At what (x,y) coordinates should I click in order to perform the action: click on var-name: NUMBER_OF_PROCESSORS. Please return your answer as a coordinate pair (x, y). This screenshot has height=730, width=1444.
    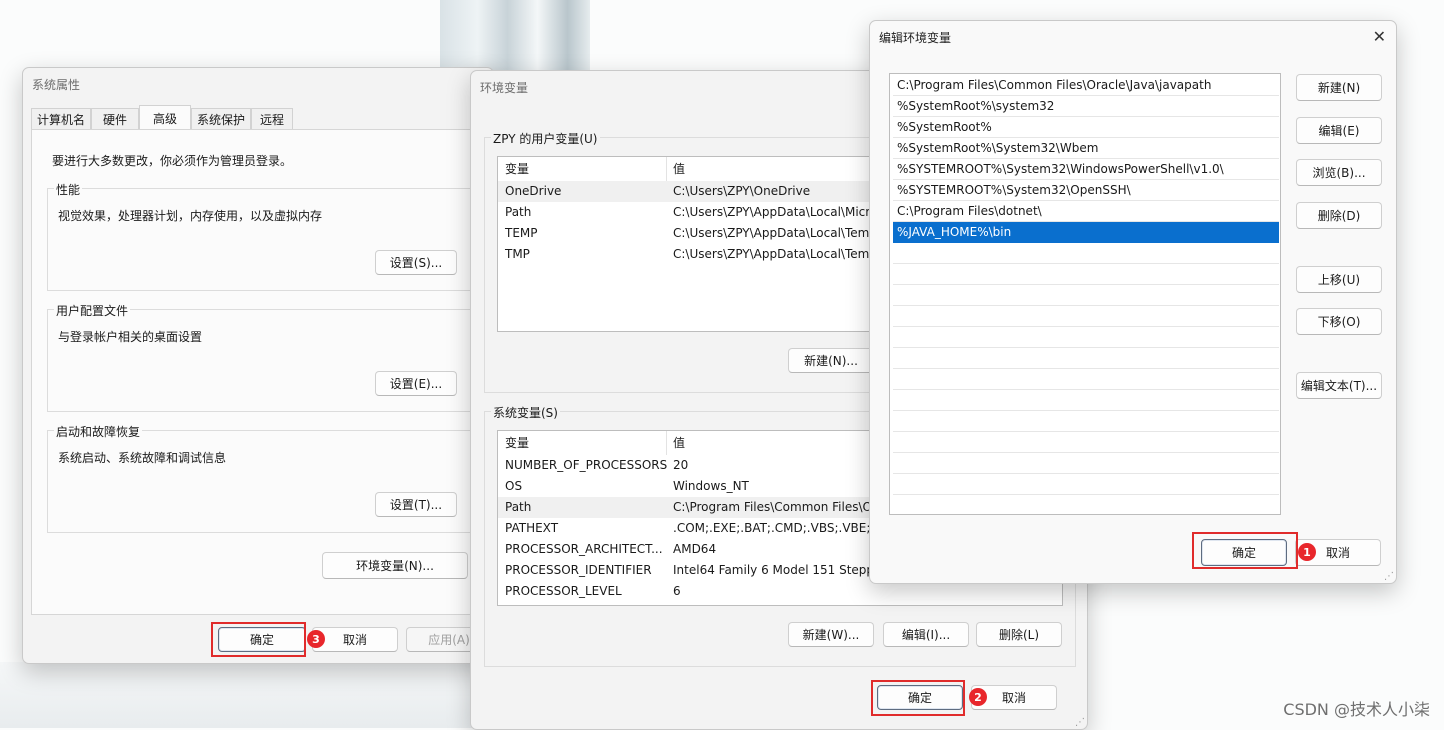
    Looking at the image, I should click on (586, 465).